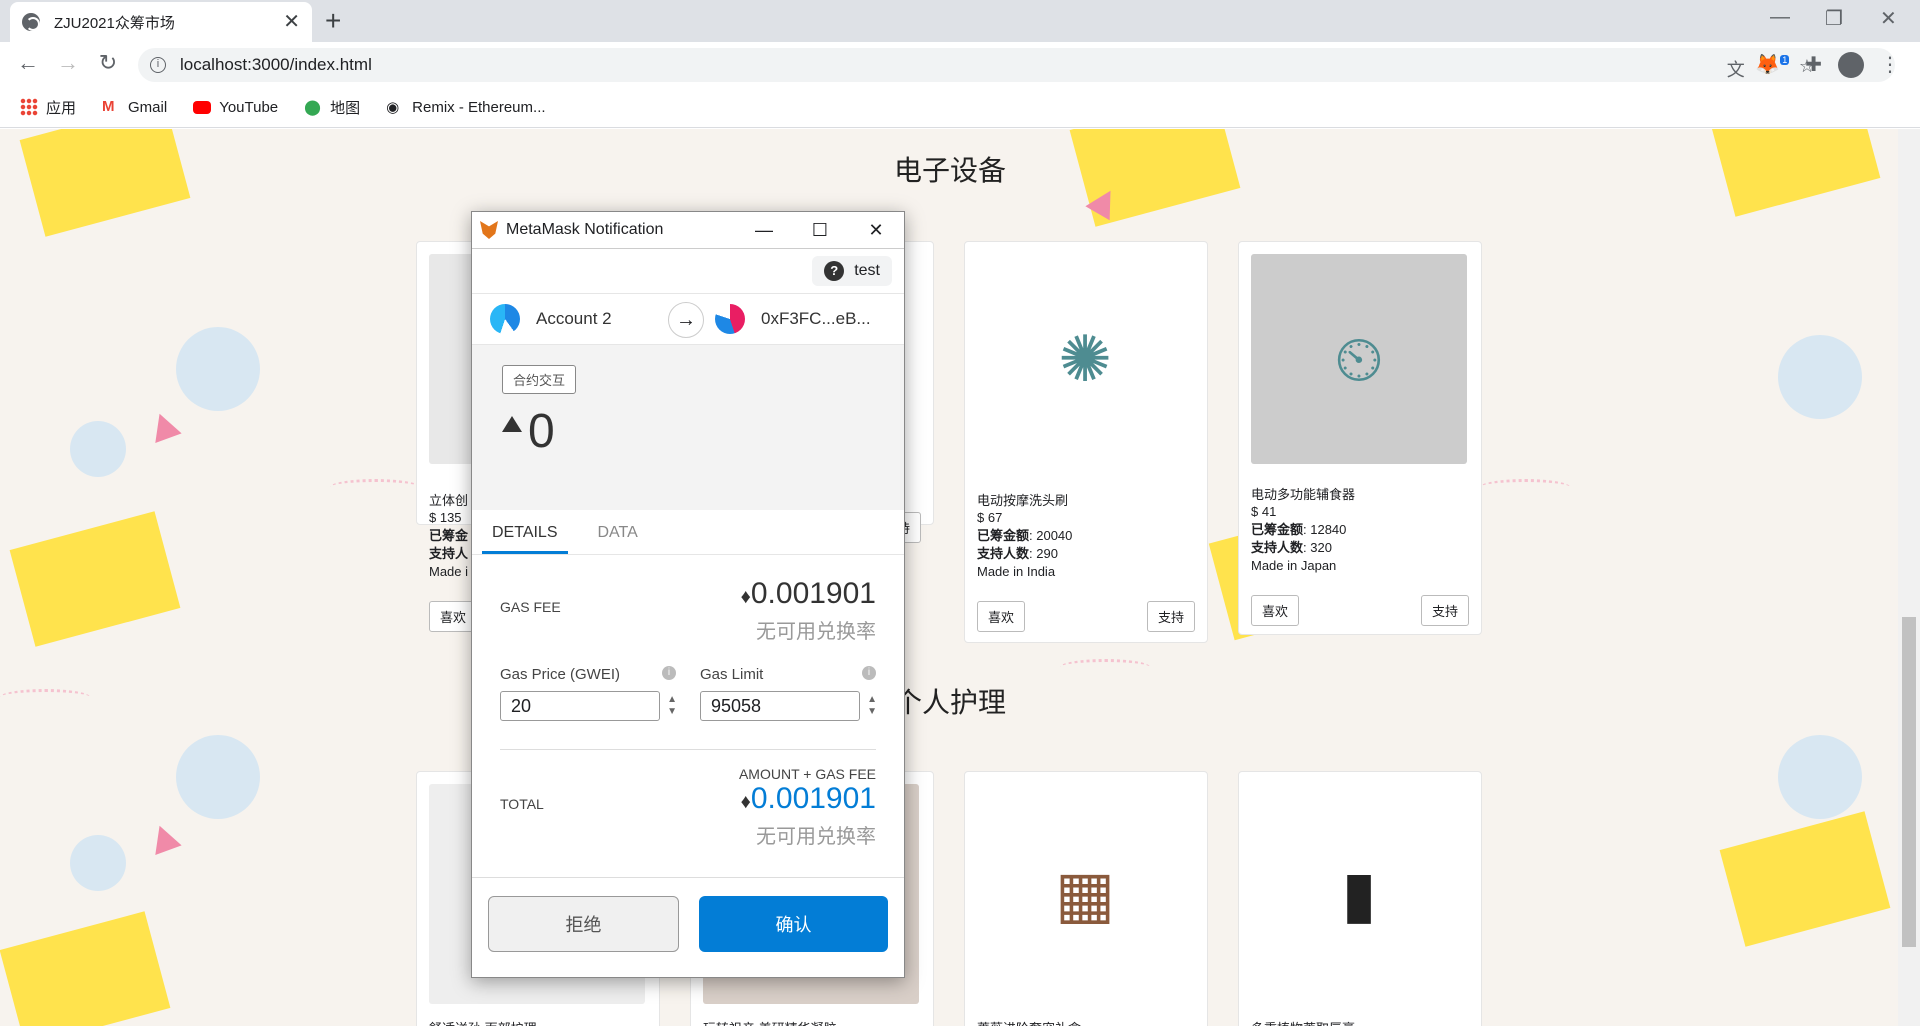  I want to click on restore-icon: ❐, so click(1834, 18).